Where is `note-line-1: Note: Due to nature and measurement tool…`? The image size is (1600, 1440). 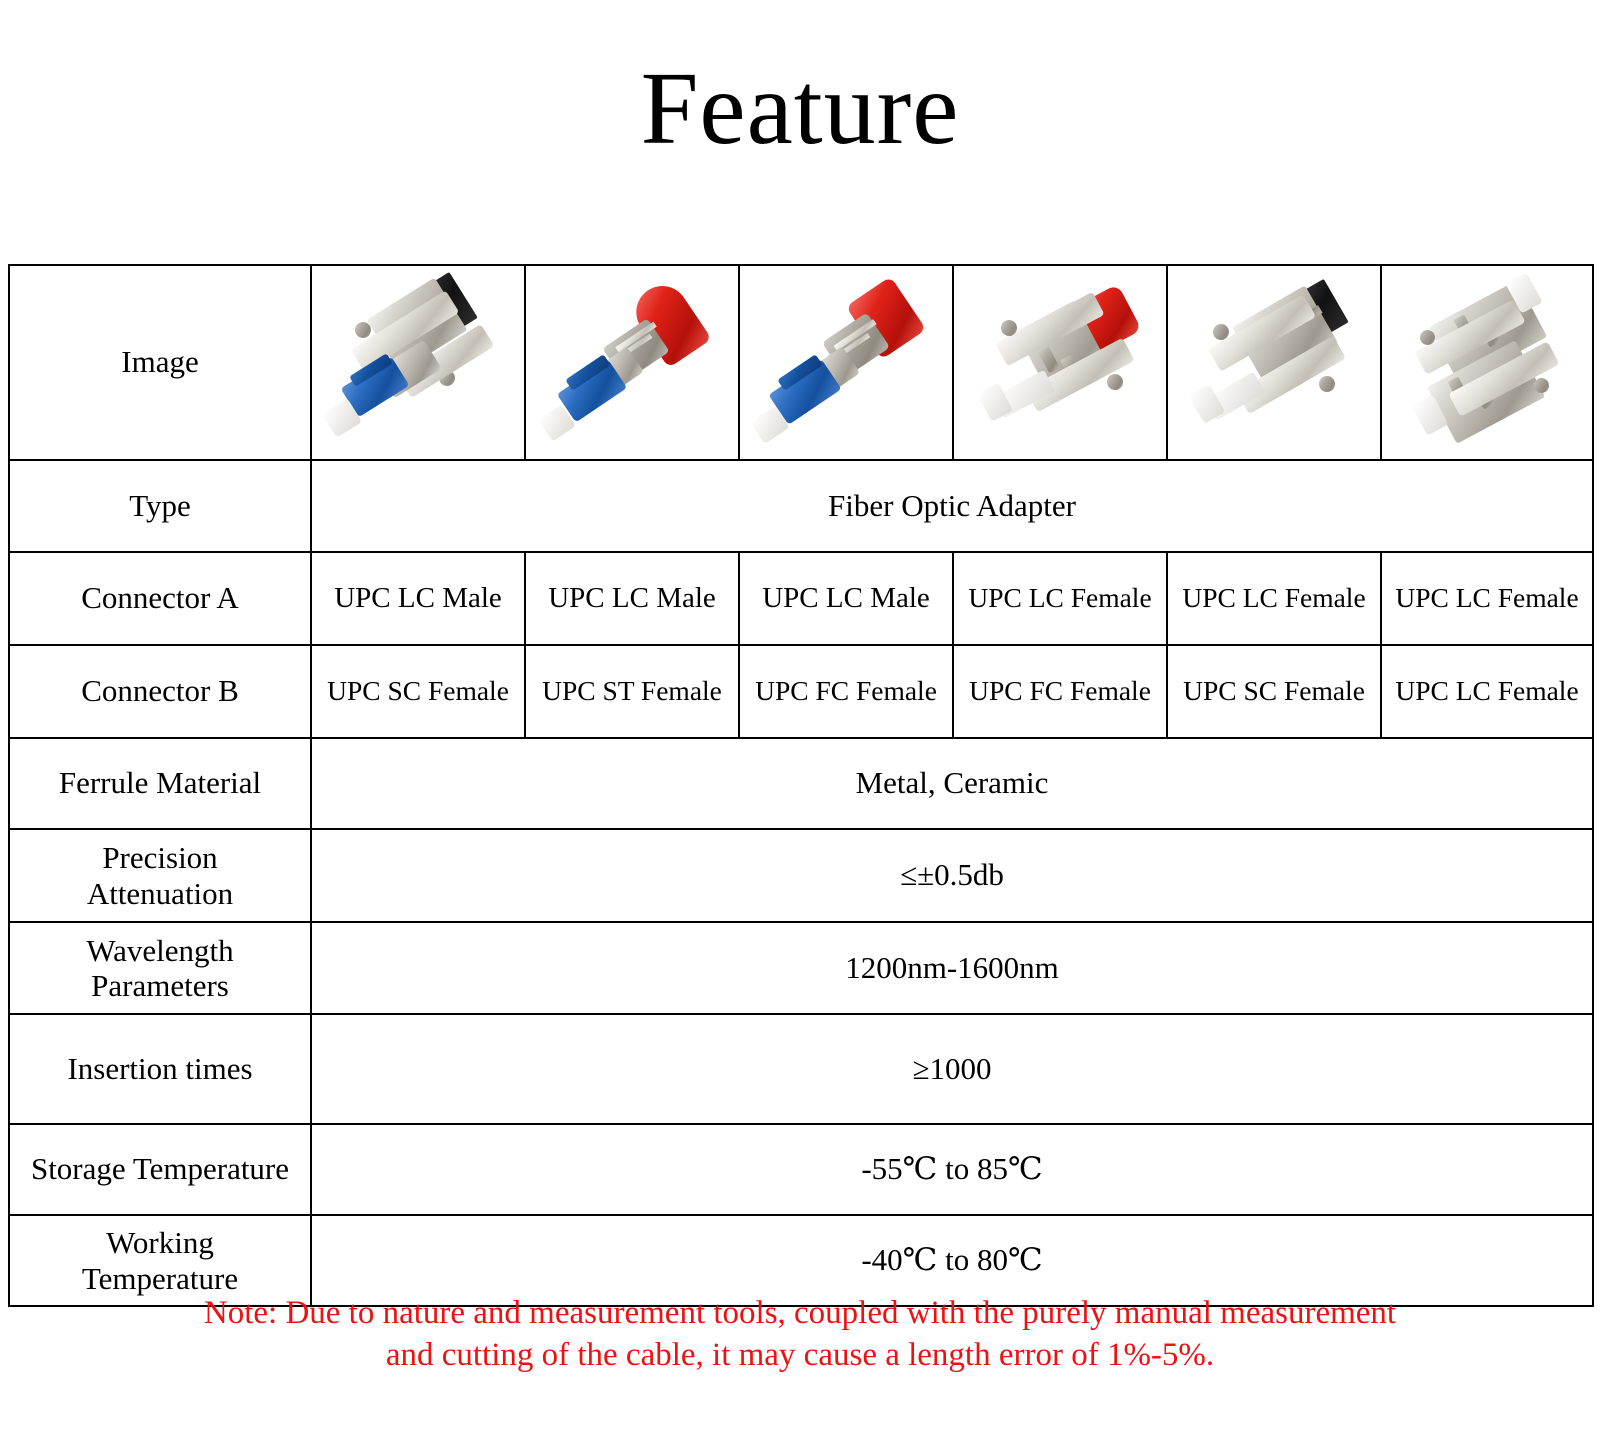
note-line-1: Note: Due to nature and measurement tool… is located at coordinates (800, 1313).